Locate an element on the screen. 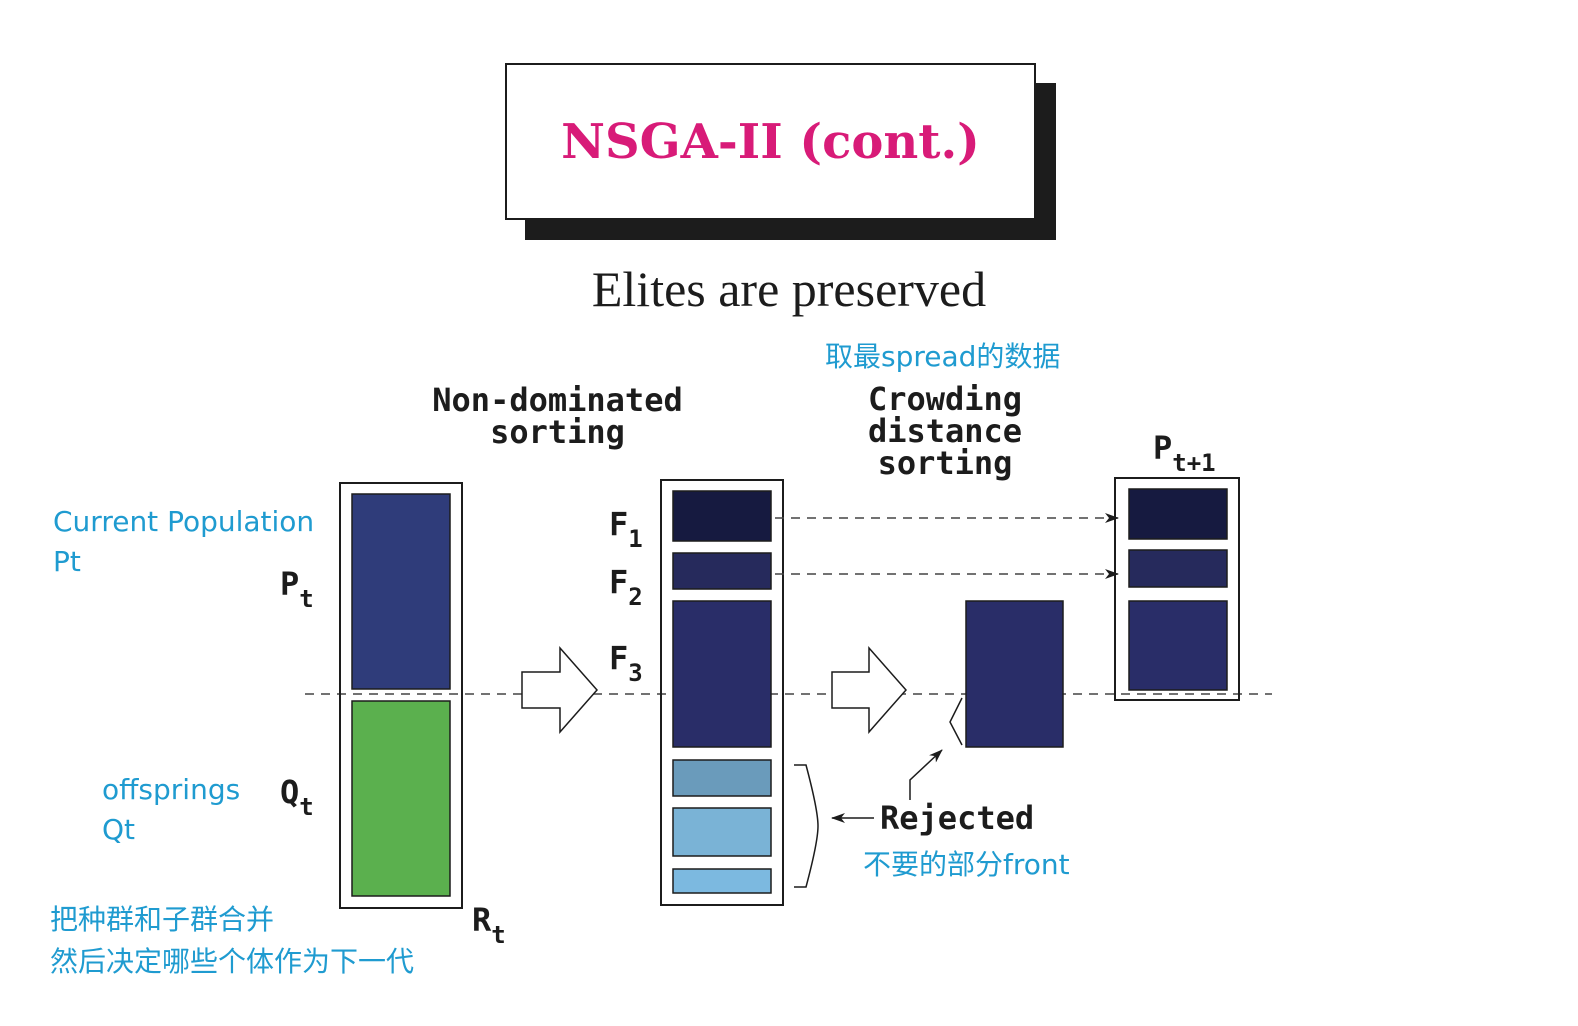 The width and height of the screenshot is (1578, 1026). current-population-note-line-2: Pt is located at coordinates (67, 561).